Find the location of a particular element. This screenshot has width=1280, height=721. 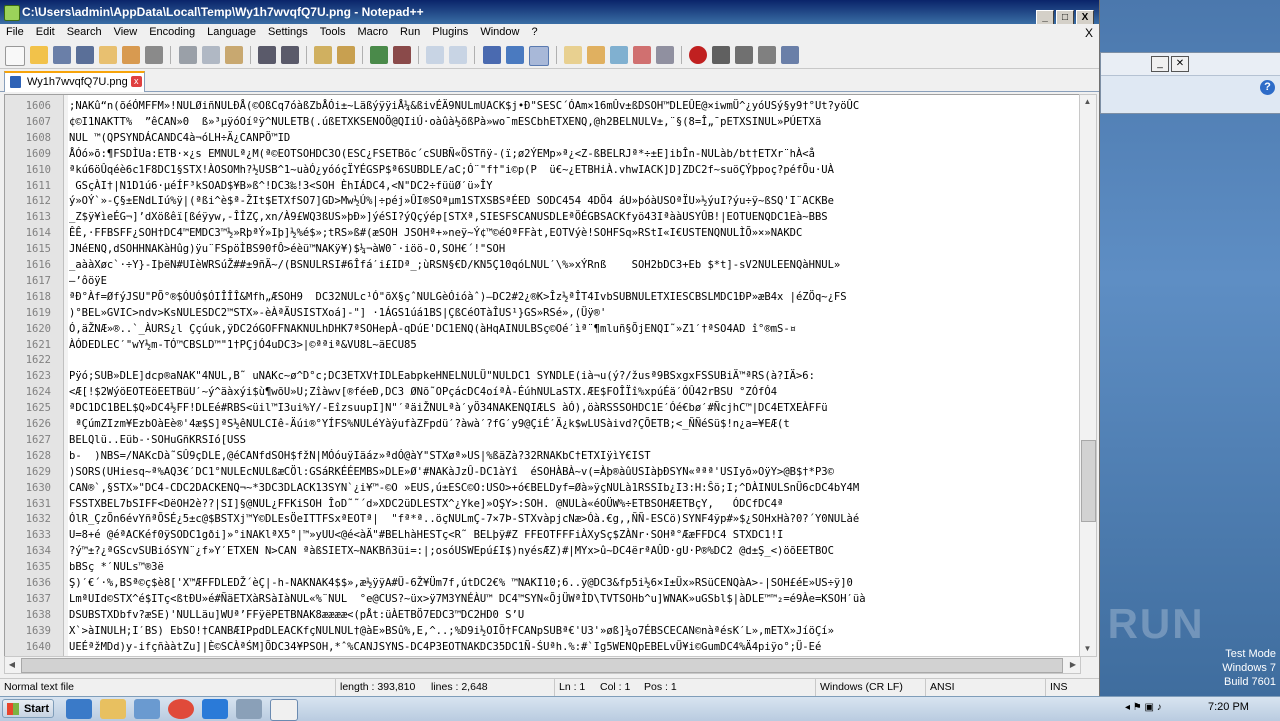

new-file-icon is located at coordinates (15, 56).